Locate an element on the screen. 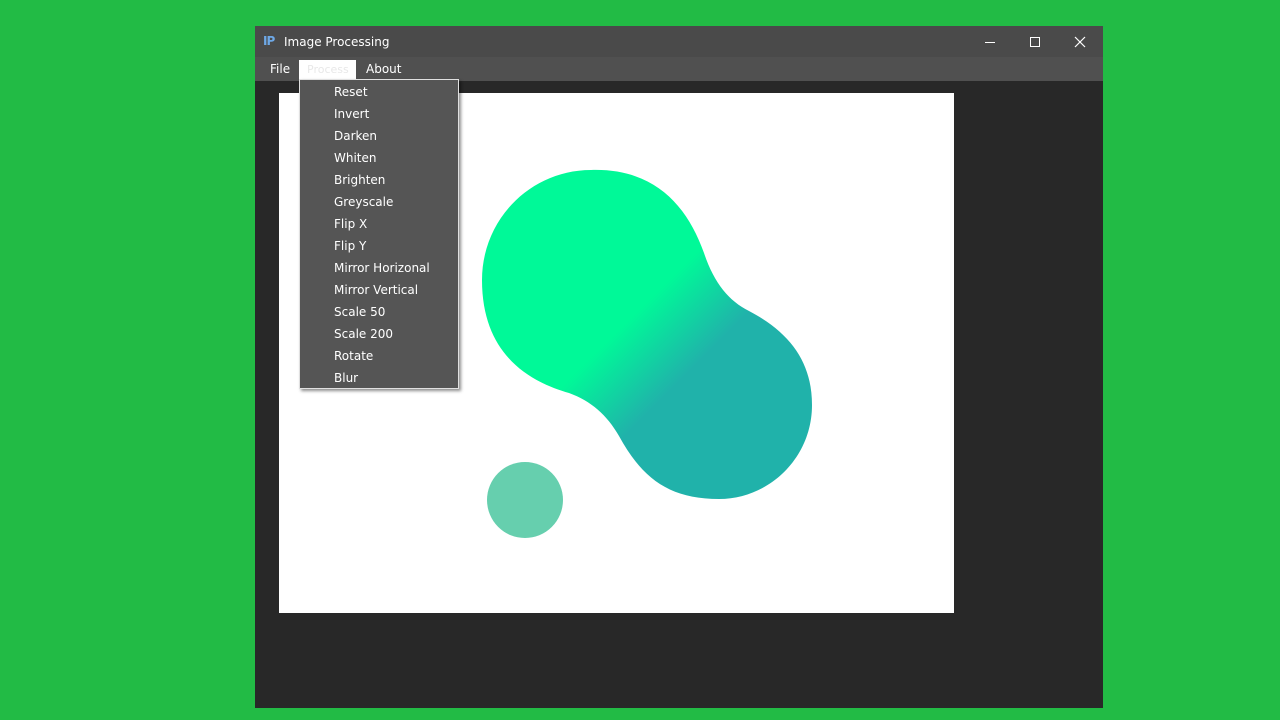  app-logo-icon: IP is located at coordinates (269, 41).